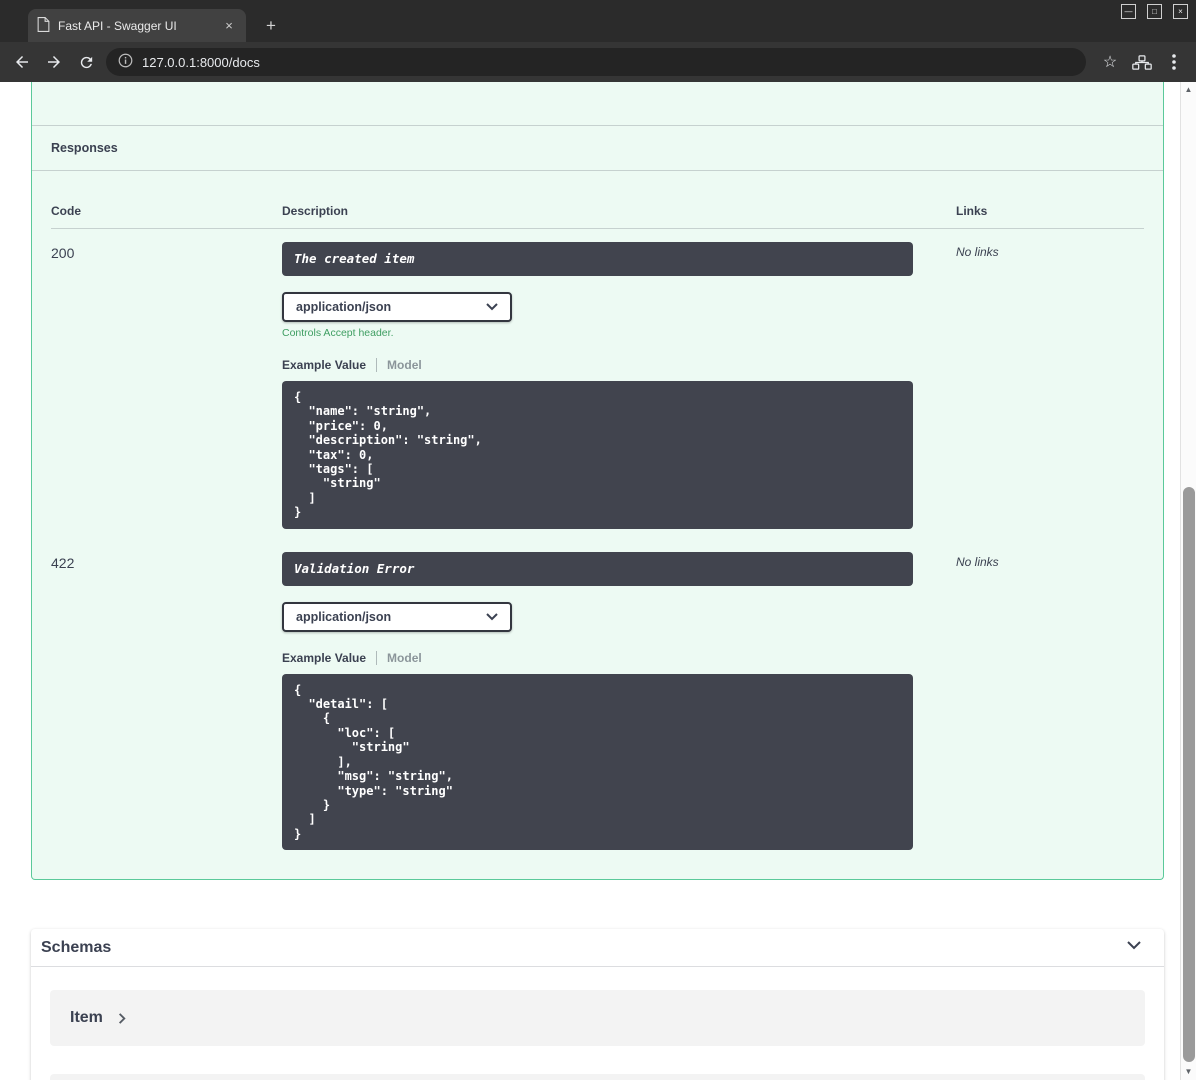 Image resolution: width=1196 pixels, height=1080 pixels. Describe the element at coordinates (1110, 62) in the screenshot. I see `bookmark-star-icon: ☆` at that location.